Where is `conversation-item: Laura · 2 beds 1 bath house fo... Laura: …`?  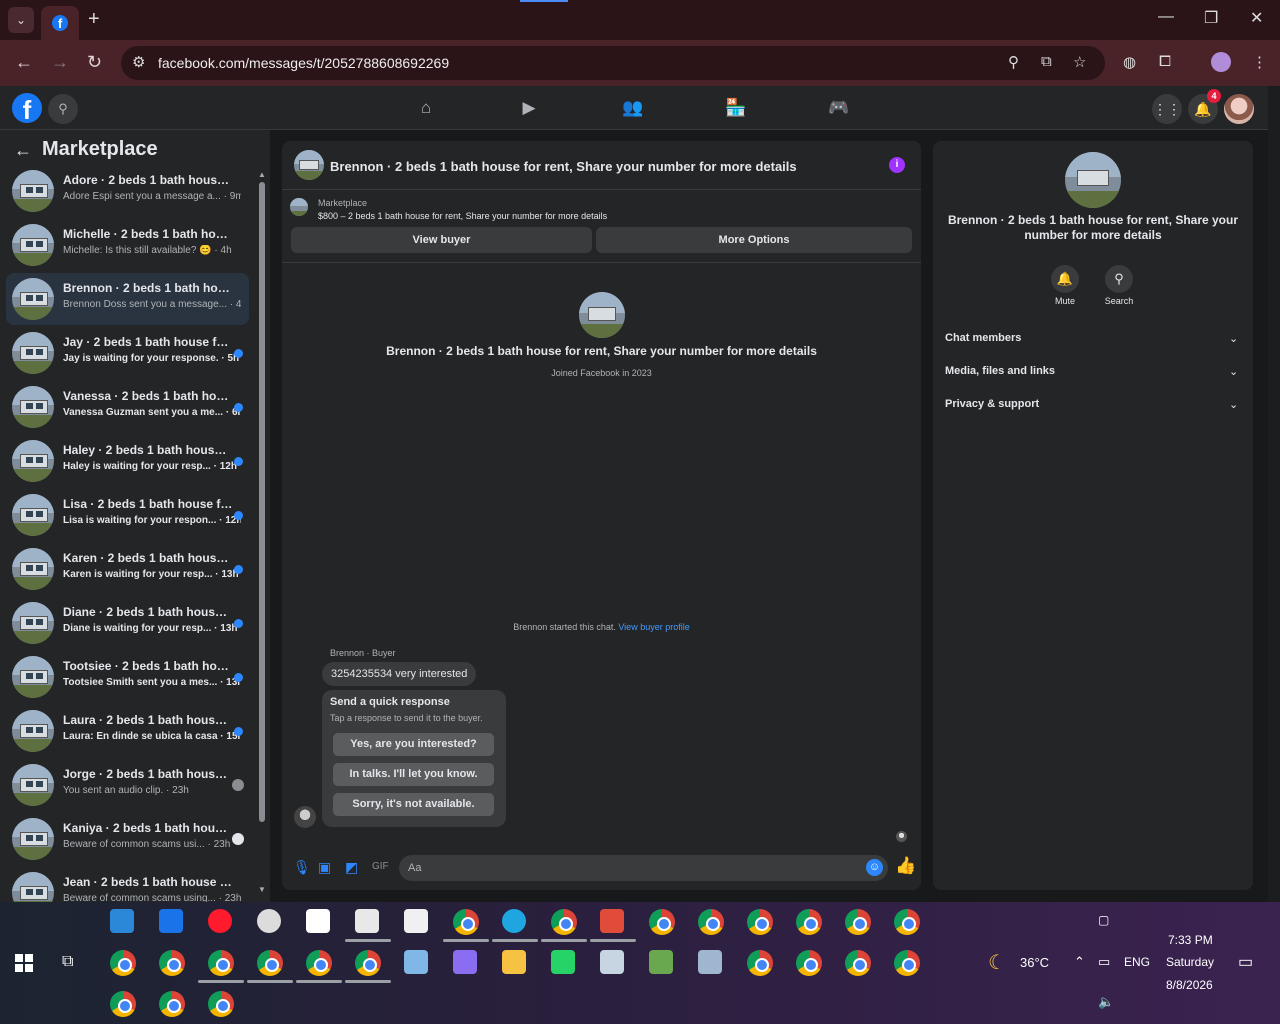
conversation-item: Laura · 2 beds 1 bath house fo... Laura: … is located at coordinates (127, 731).